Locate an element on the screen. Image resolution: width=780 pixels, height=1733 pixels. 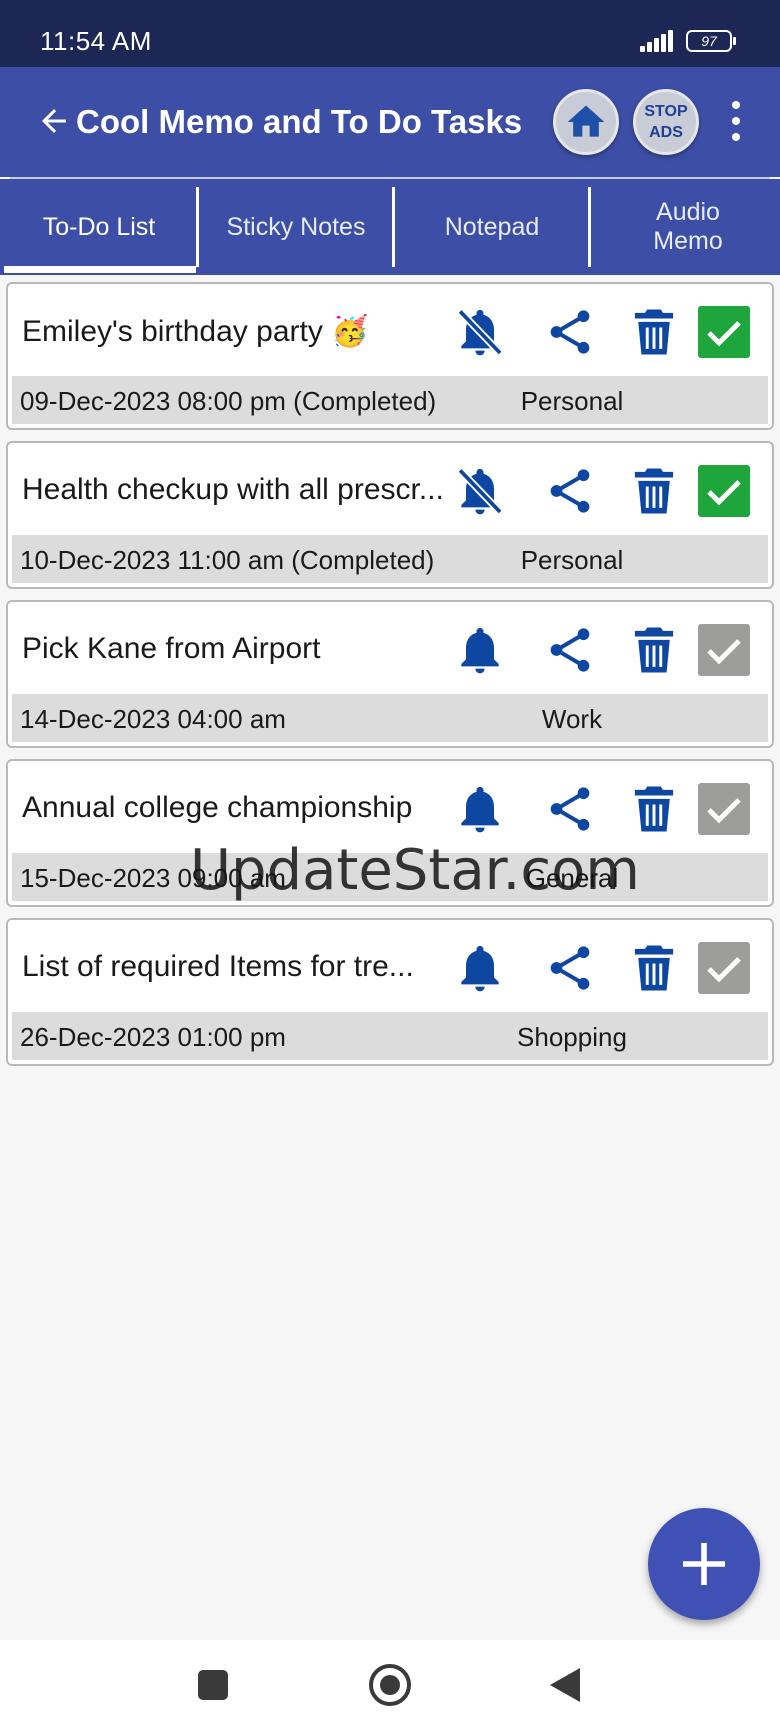
stop-ads-label-2: ADS is located at coordinates (666, 132).